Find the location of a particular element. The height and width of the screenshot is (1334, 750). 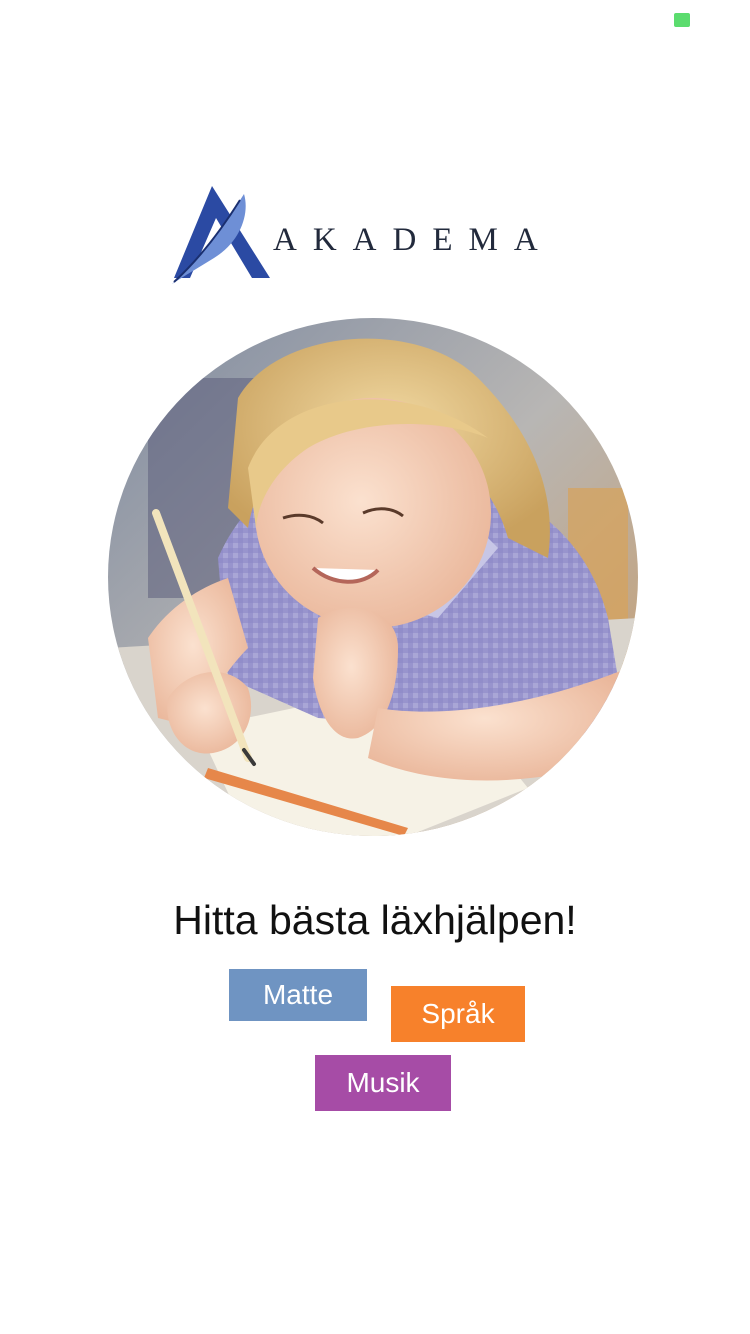

feather-a-logo-icon is located at coordinates (221, 235).